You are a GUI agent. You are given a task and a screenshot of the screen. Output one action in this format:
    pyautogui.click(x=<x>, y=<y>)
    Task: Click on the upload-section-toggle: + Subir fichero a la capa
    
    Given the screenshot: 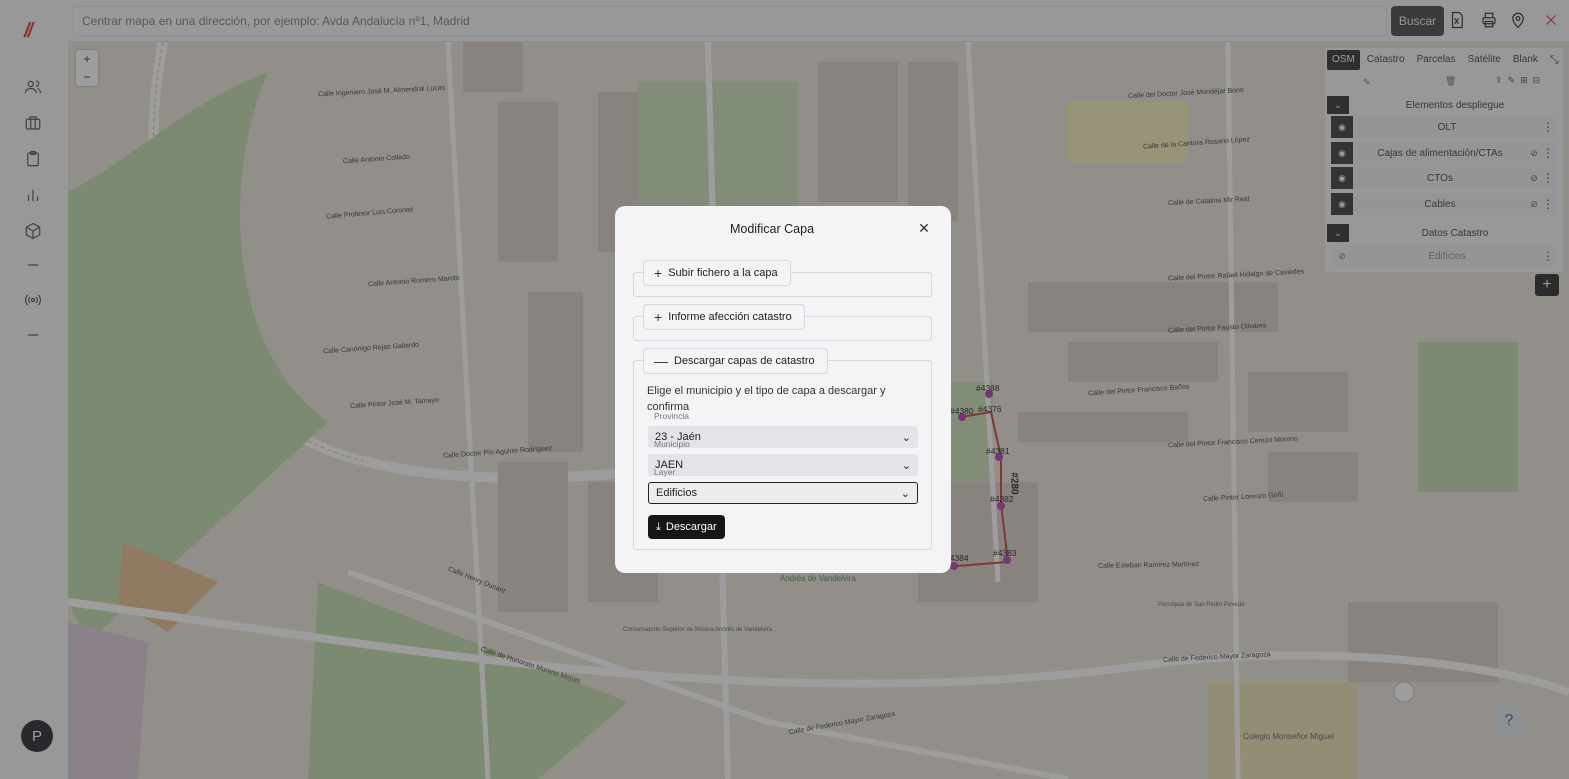 What is the action you would take?
    pyautogui.click(x=717, y=273)
    